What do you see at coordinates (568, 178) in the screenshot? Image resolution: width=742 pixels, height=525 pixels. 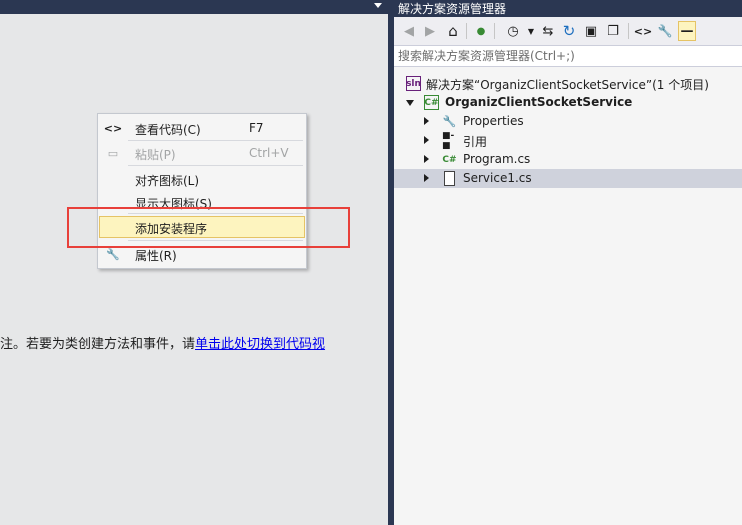 I see `tree-item-service1-cs: Service1.cs` at bounding box center [568, 178].